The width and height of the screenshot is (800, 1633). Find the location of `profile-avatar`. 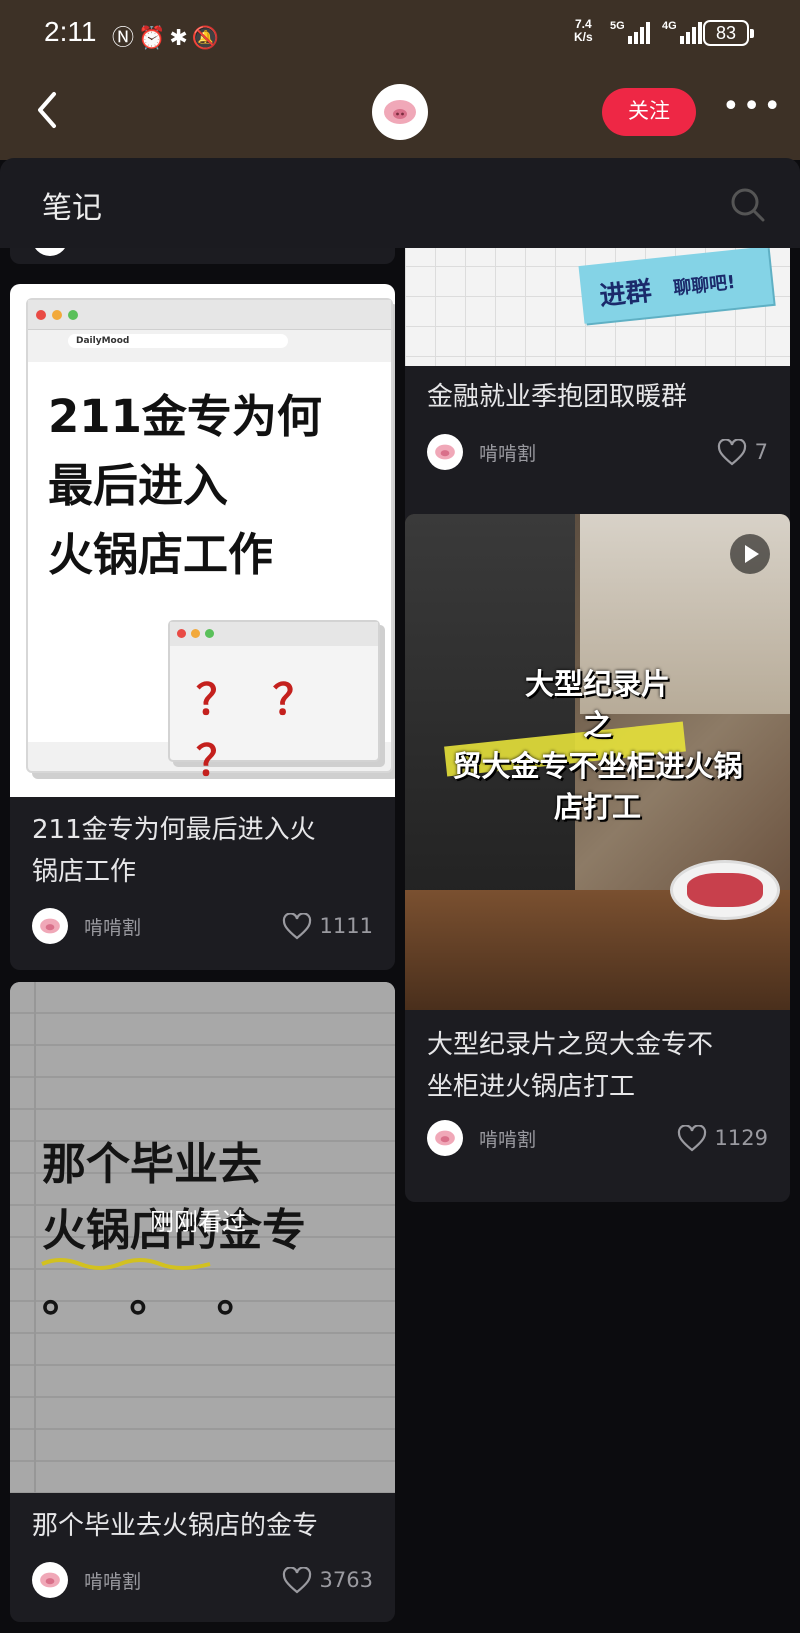

profile-avatar is located at coordinates (400, 112).